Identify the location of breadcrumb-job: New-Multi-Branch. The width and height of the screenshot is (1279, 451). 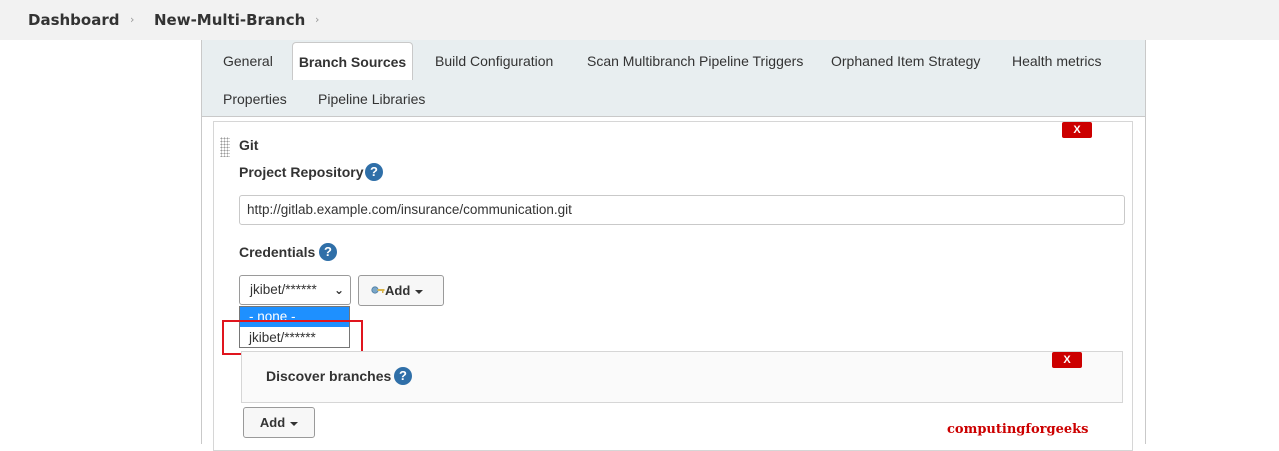
(229, 20).